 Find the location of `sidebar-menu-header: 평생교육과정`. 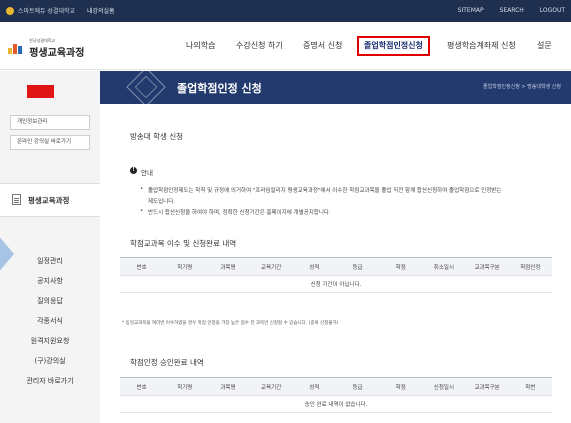

sidebar-menu-header: 평생교육과정 is located at coordinates (50, 200).